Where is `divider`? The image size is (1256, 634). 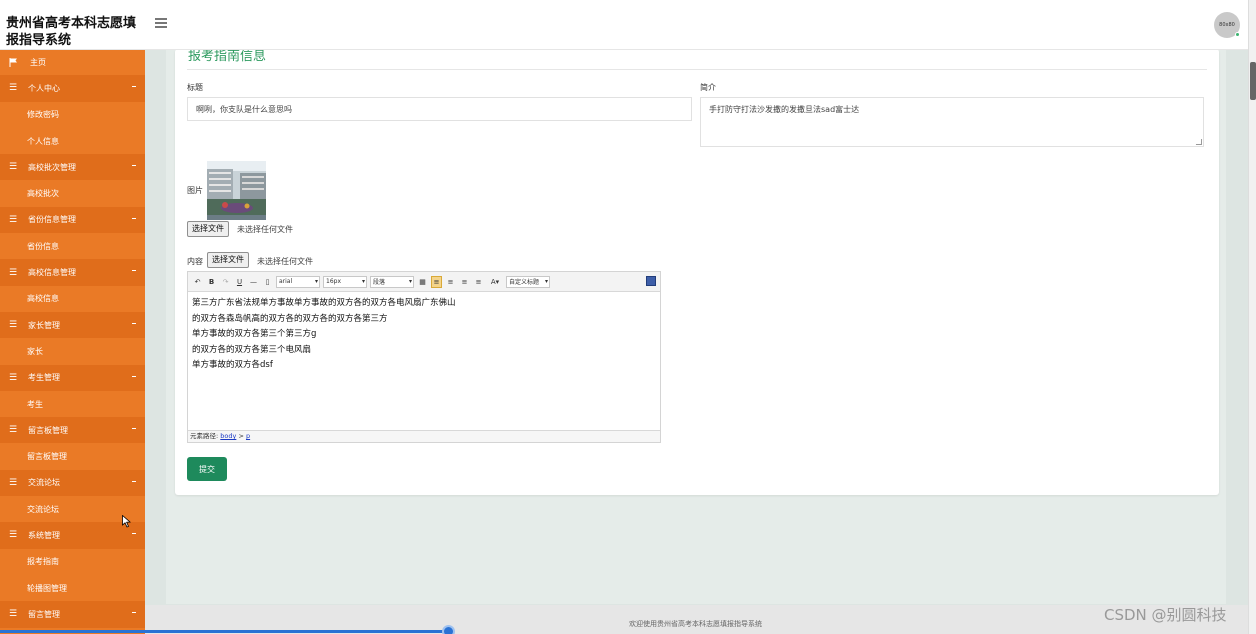
divider is located at coordinates (697, 69).